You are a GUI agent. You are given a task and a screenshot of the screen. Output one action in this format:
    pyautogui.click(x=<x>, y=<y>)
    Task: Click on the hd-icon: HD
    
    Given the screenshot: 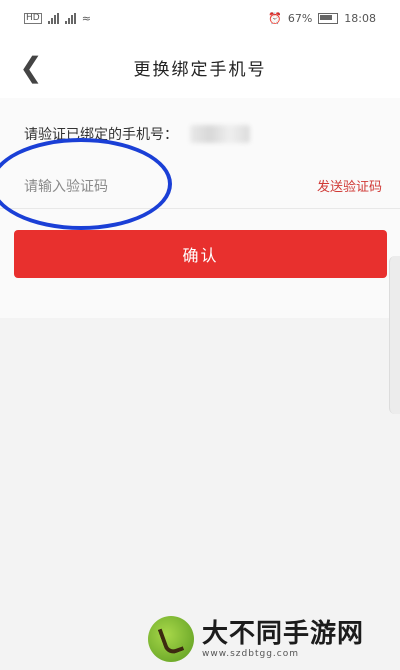 What is the action you would take?
    pyautogui.click(x=33, y=18)
    